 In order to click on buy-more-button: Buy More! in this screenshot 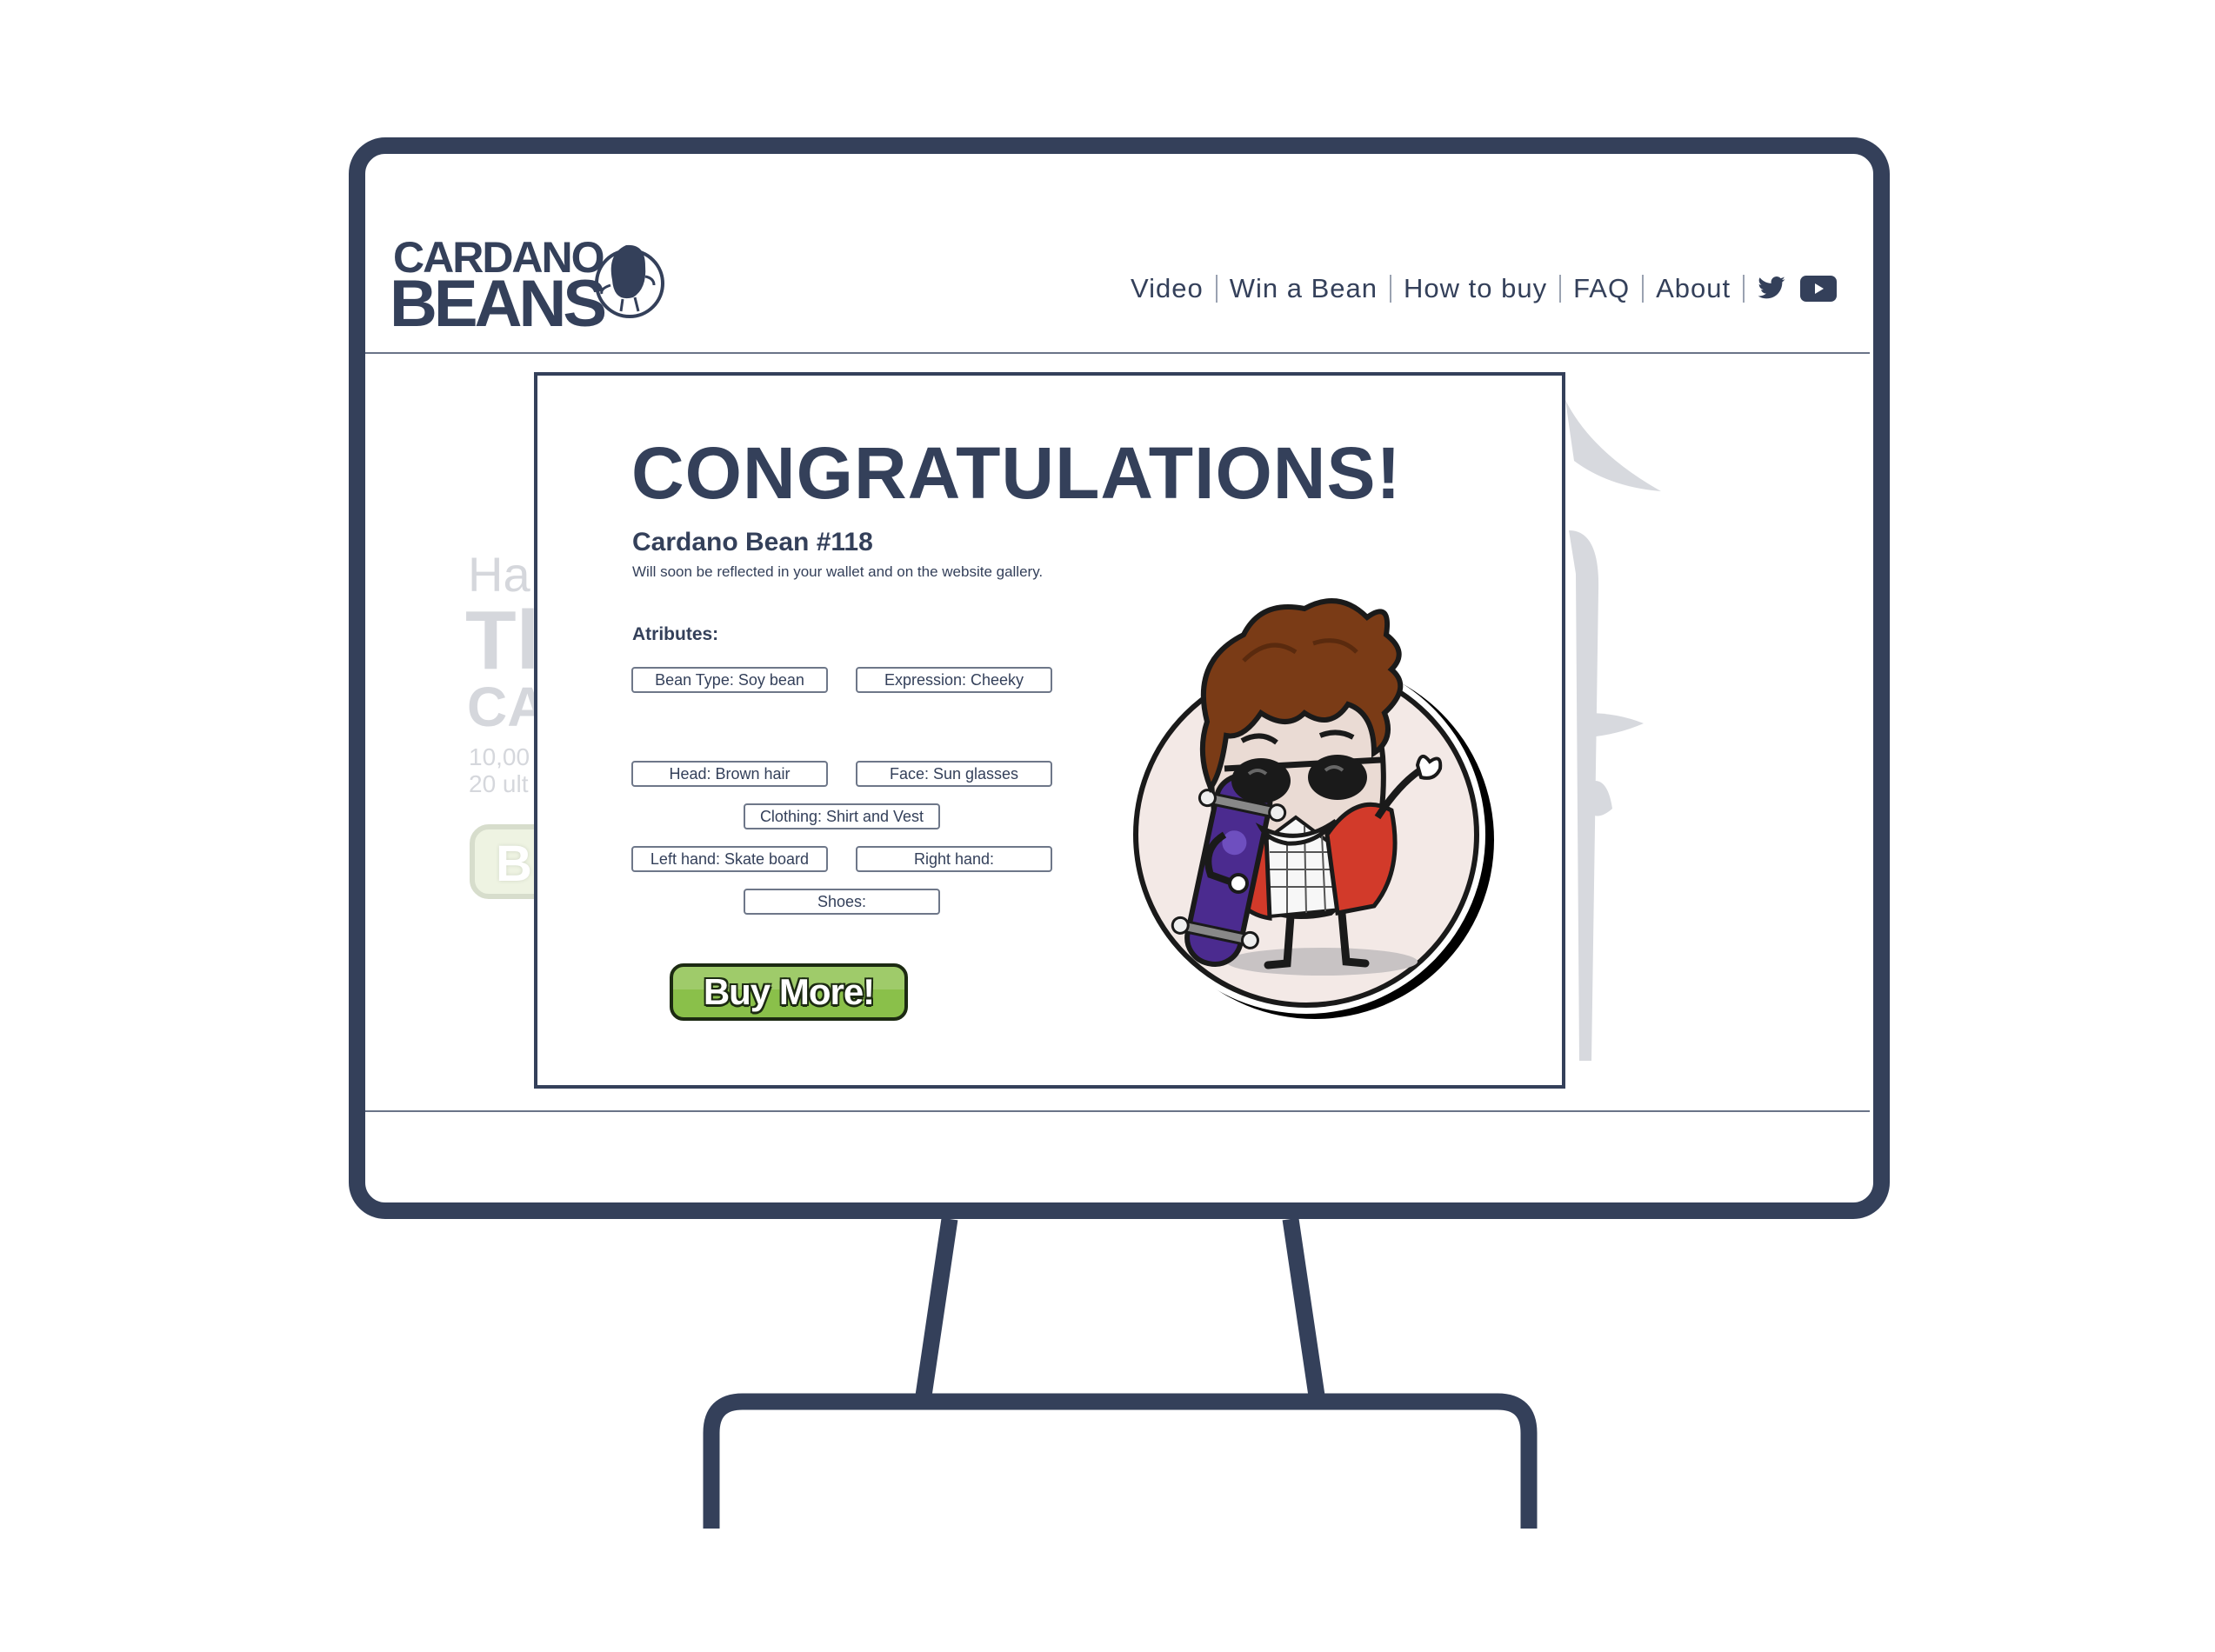, I will do `click(789, 992)`.